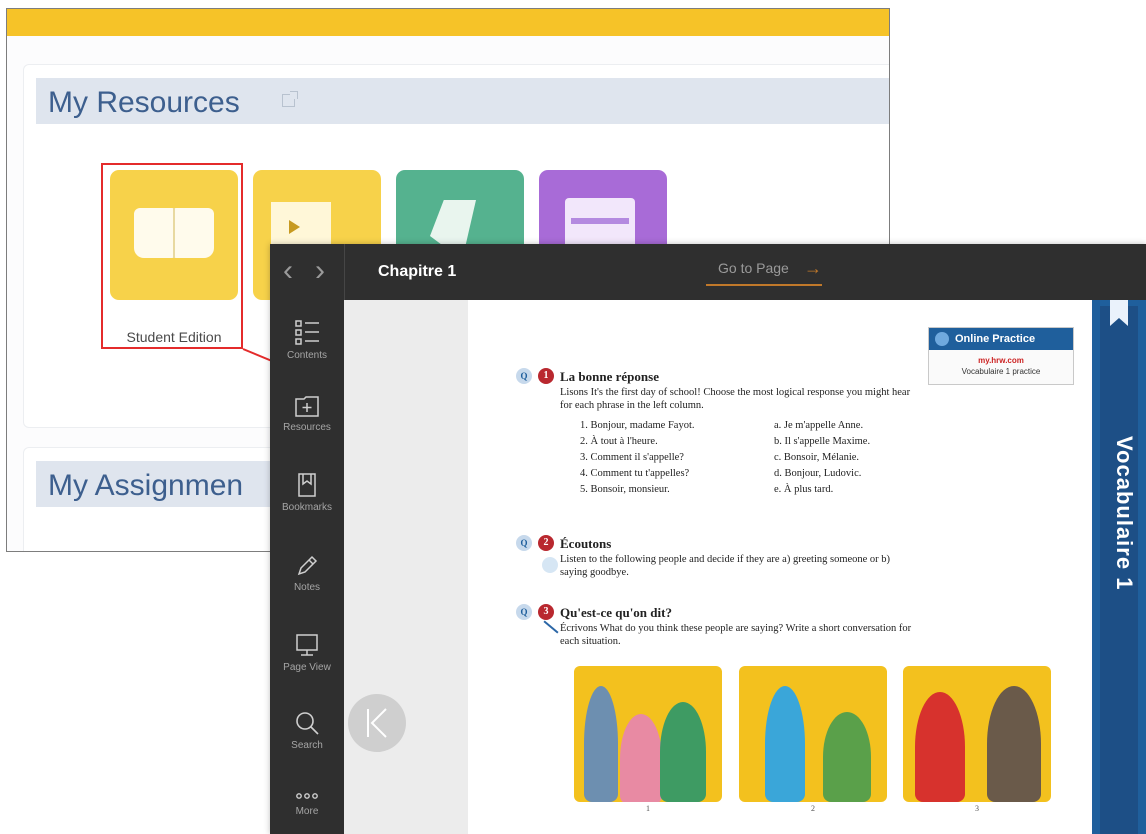 This screenshot has height=834, width=1146. Describe the element at coordinates (817, 457) in the screenshot. I see `right-response: c. Bonsoir, Mélanie.` at that location.